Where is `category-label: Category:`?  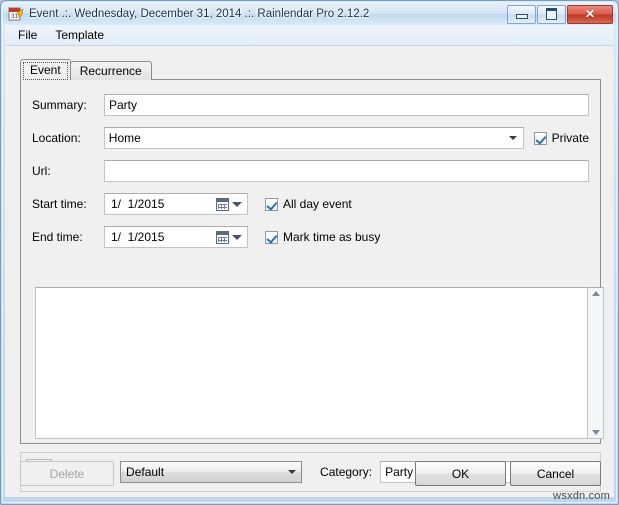
category-label: Category: is located at coordinates (346, 472).